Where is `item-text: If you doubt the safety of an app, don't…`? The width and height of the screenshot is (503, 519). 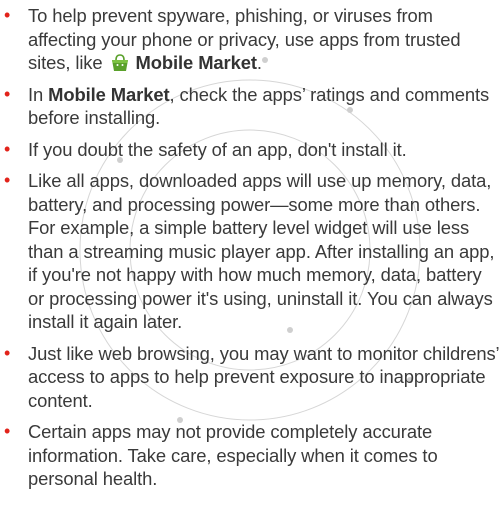 item-text: If you doubt the safety of an app, don't… is located at coordinates (217, 149).